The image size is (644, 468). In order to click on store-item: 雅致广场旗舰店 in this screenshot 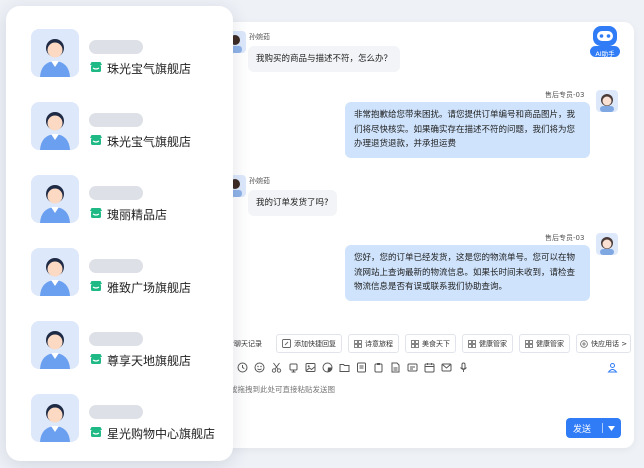, I will do `click(131, 273)`.